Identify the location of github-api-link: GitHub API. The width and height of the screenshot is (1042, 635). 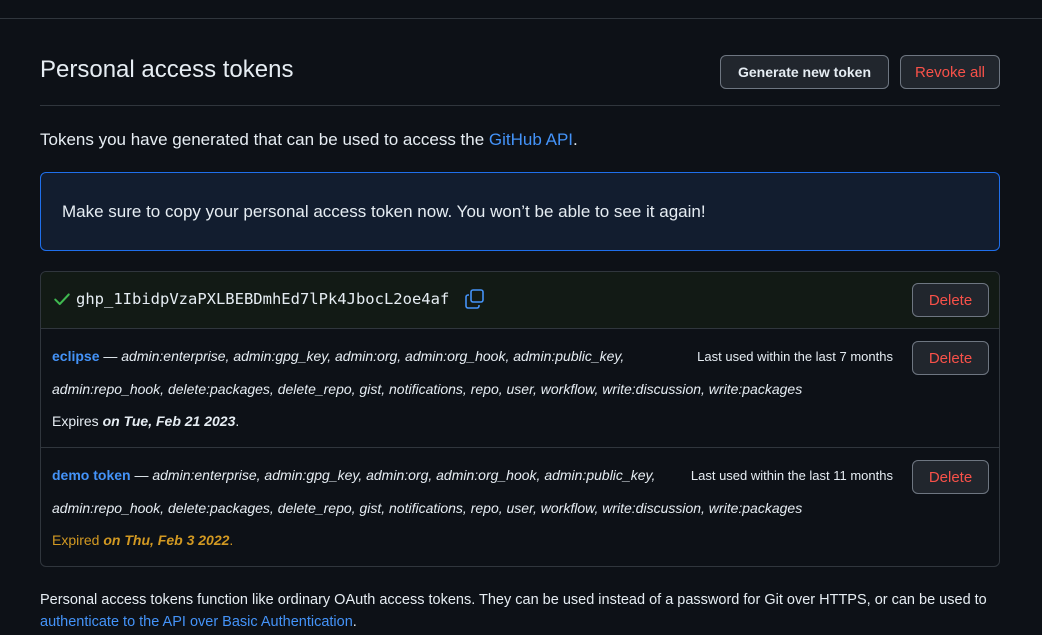
(531, 139).